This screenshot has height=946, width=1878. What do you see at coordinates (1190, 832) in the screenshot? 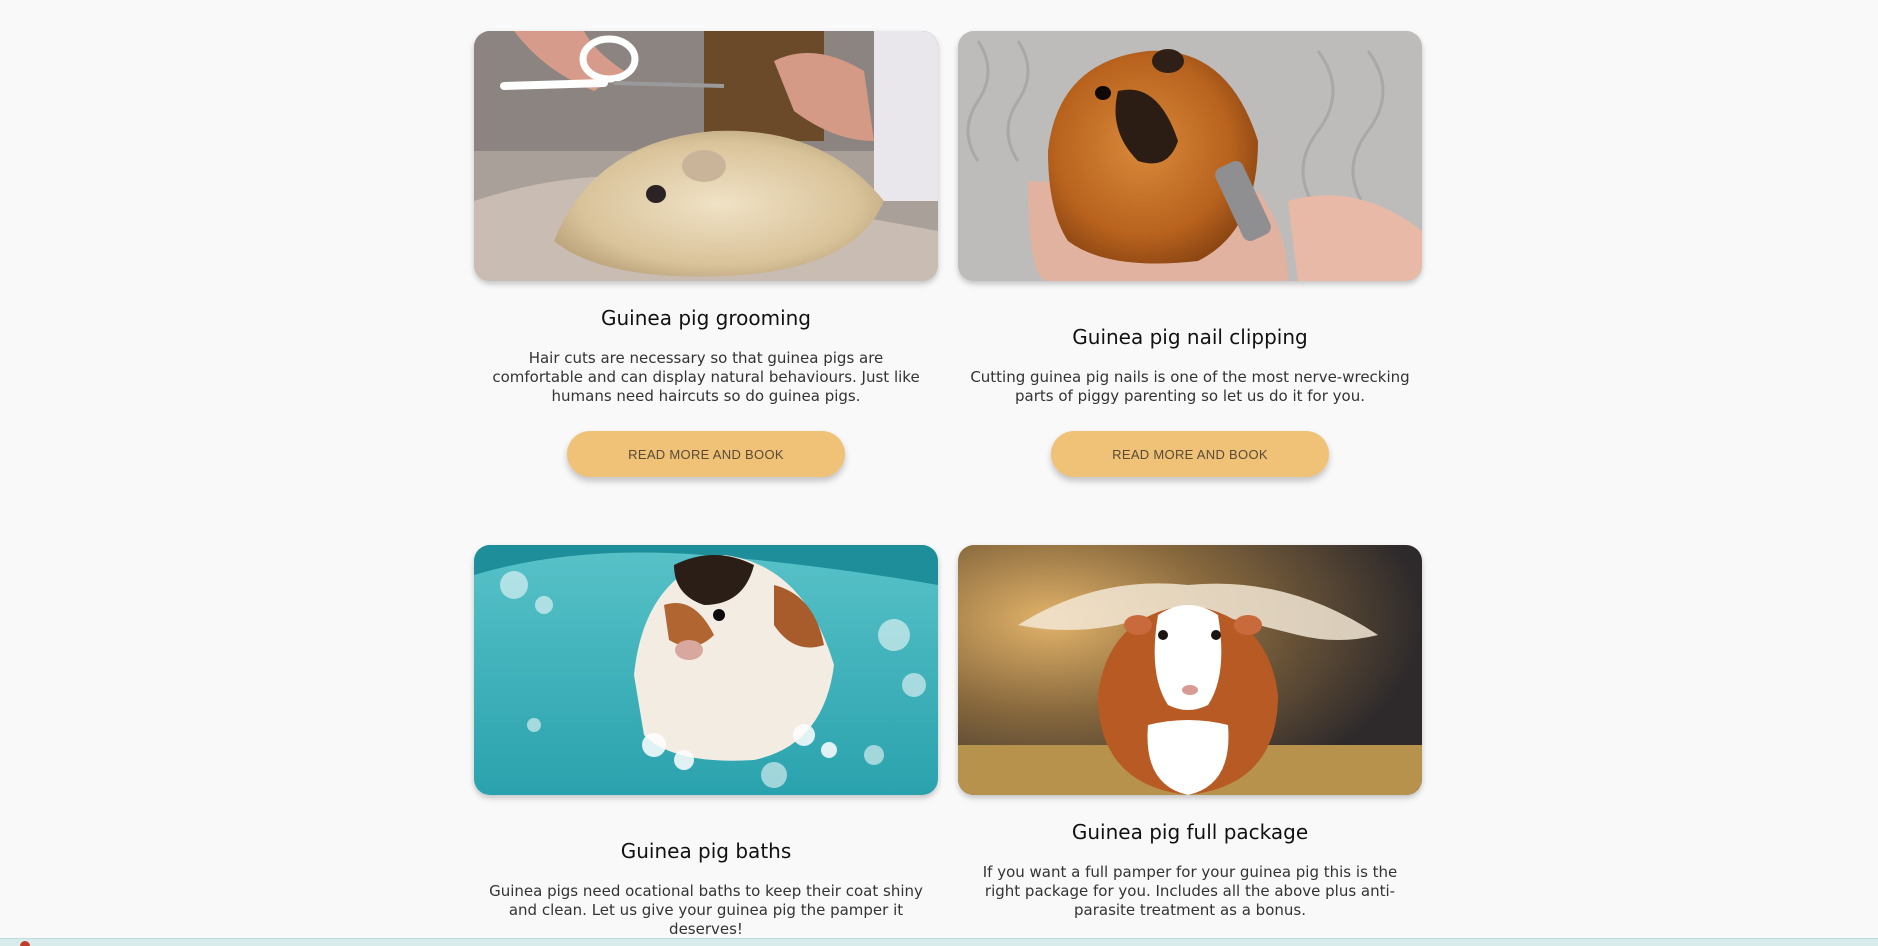
I see `service-title: Guinea pig full package` at bounding box center [1190, 832].